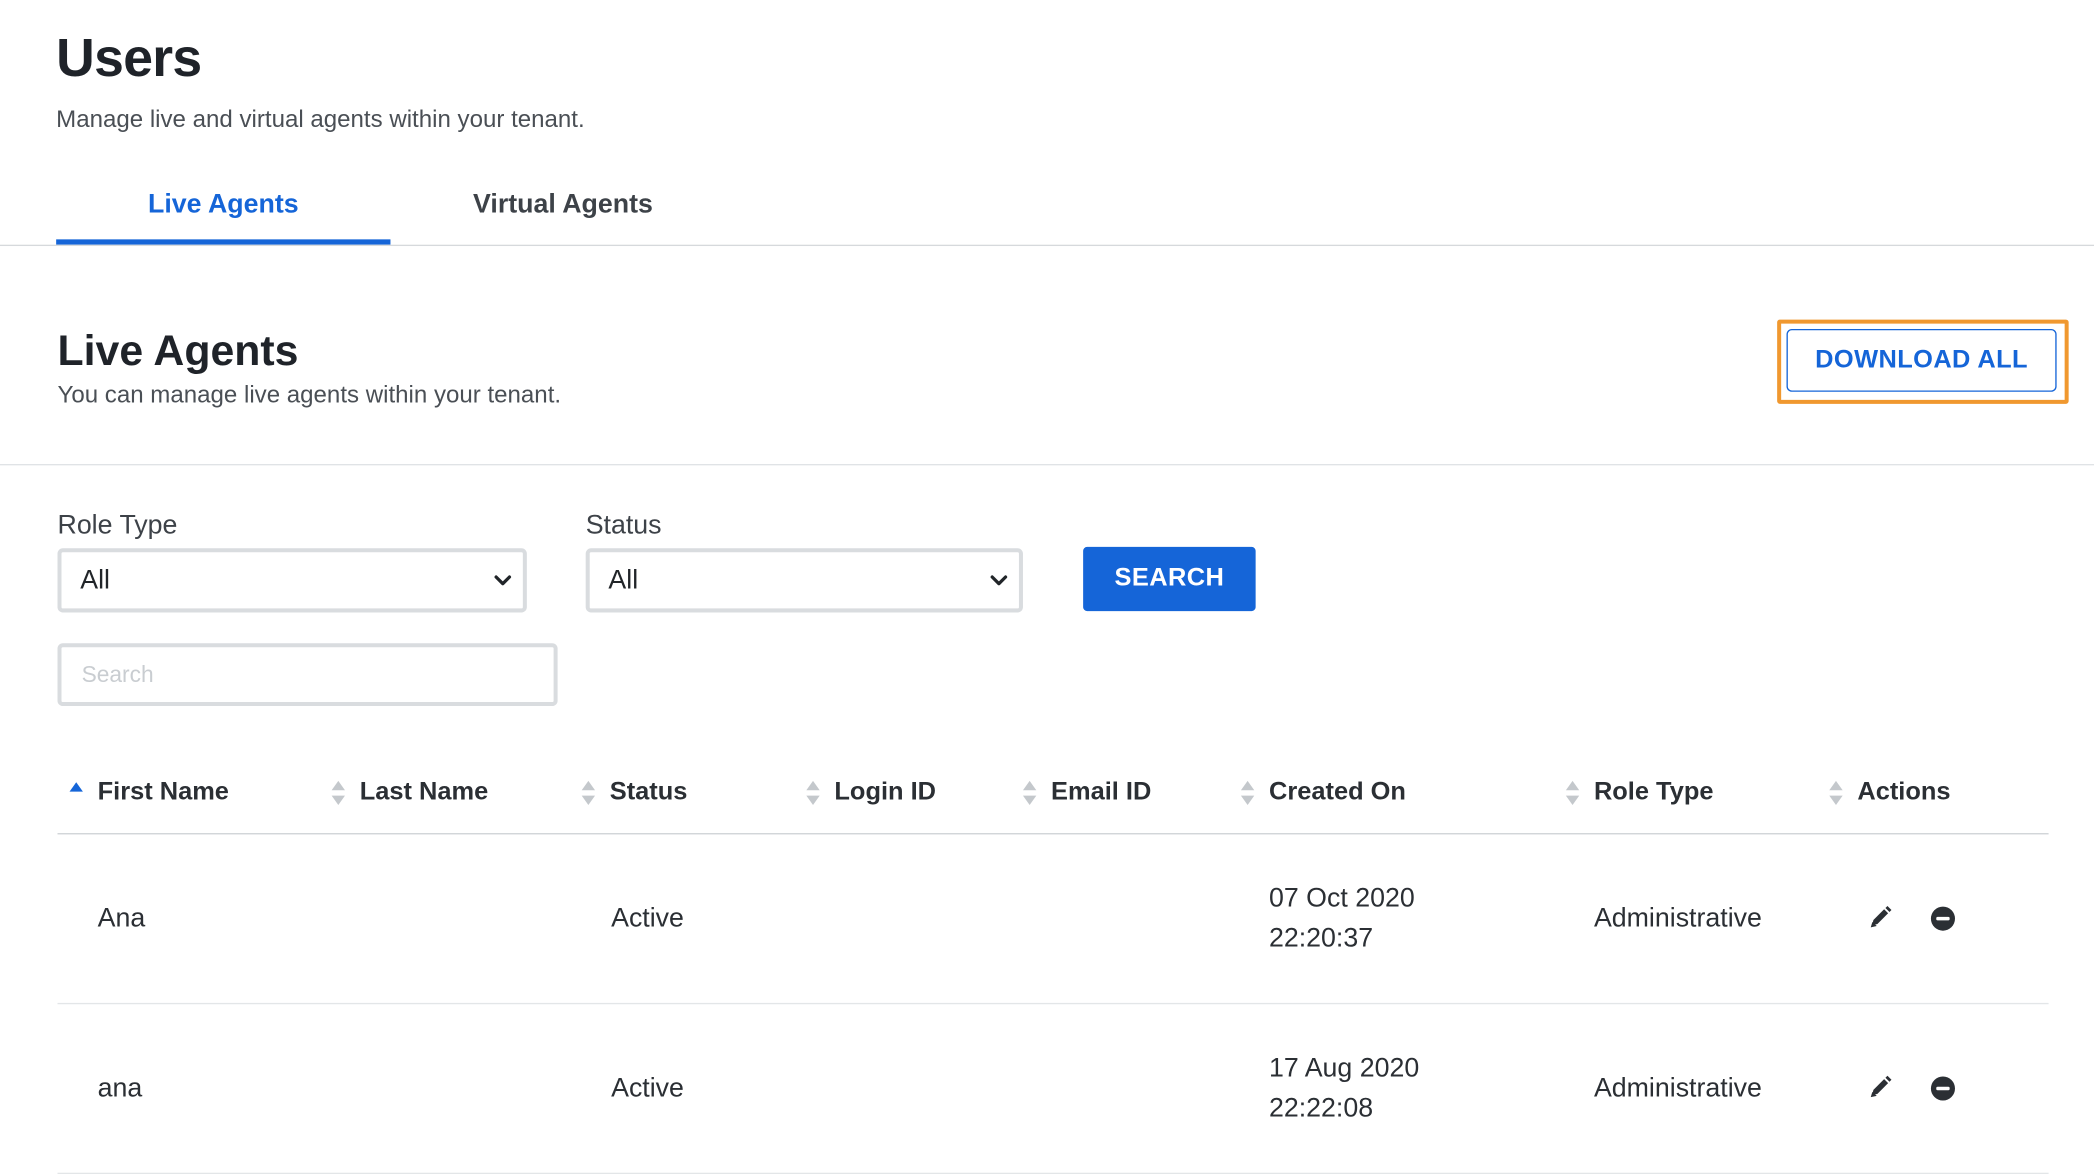 The height and width of the screenshot is (1174, 2094). Describe the element at coordinates (223, 205) in the screenshot. I see `tab-live-agents: Live Agents` at that location.